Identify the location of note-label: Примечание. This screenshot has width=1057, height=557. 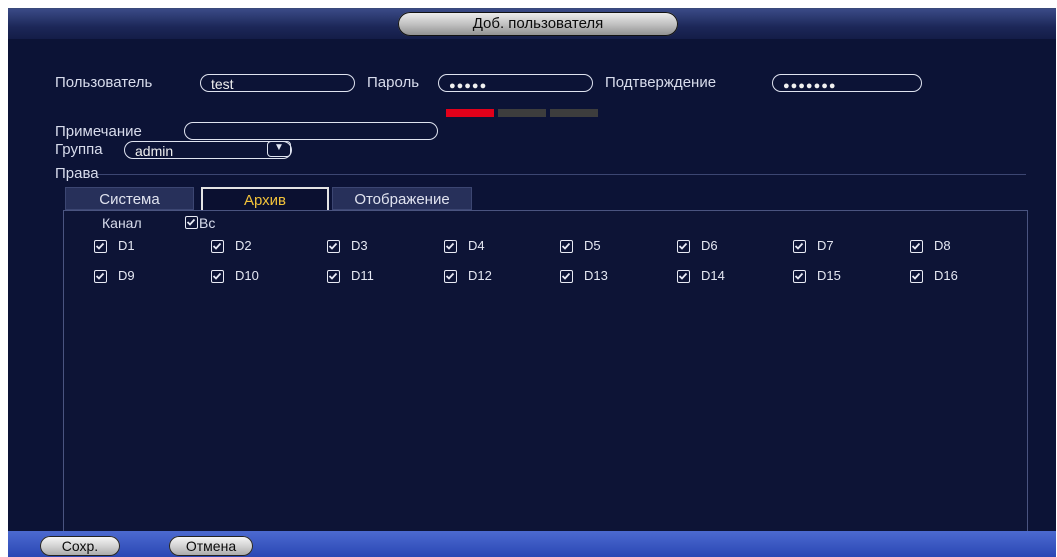
(98, 131).